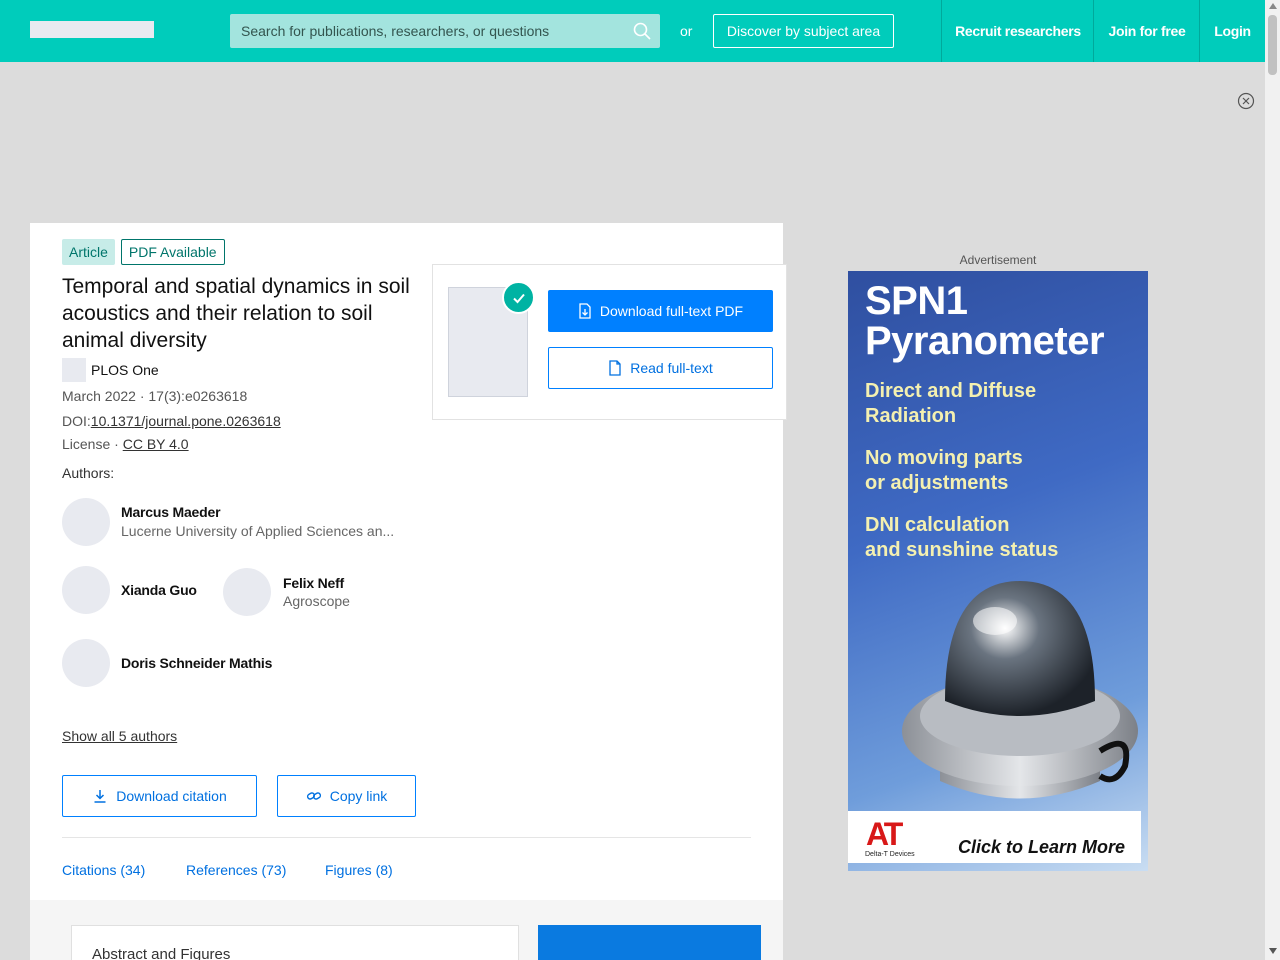  What do you see at coordinates (1232, 31) in the screenshot?
I see `login-link: Login` at bounding box center [1232, 31].